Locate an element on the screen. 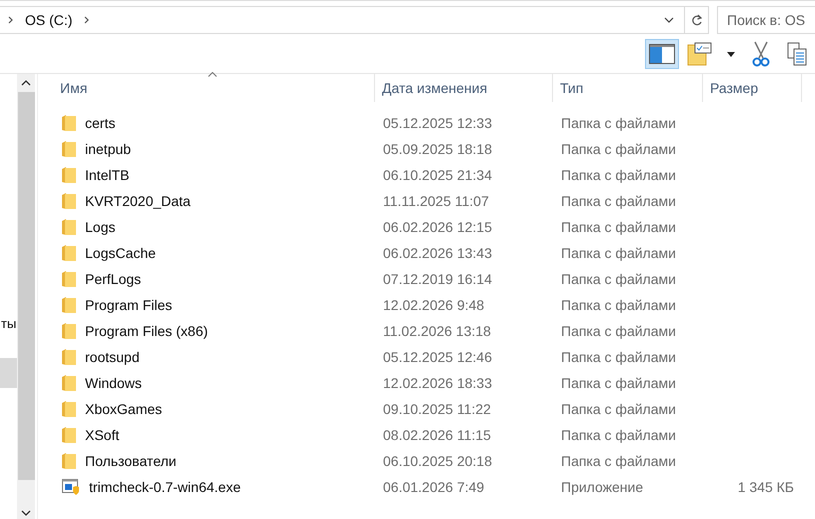  refresh-icon is located at coordinates (696, 20).